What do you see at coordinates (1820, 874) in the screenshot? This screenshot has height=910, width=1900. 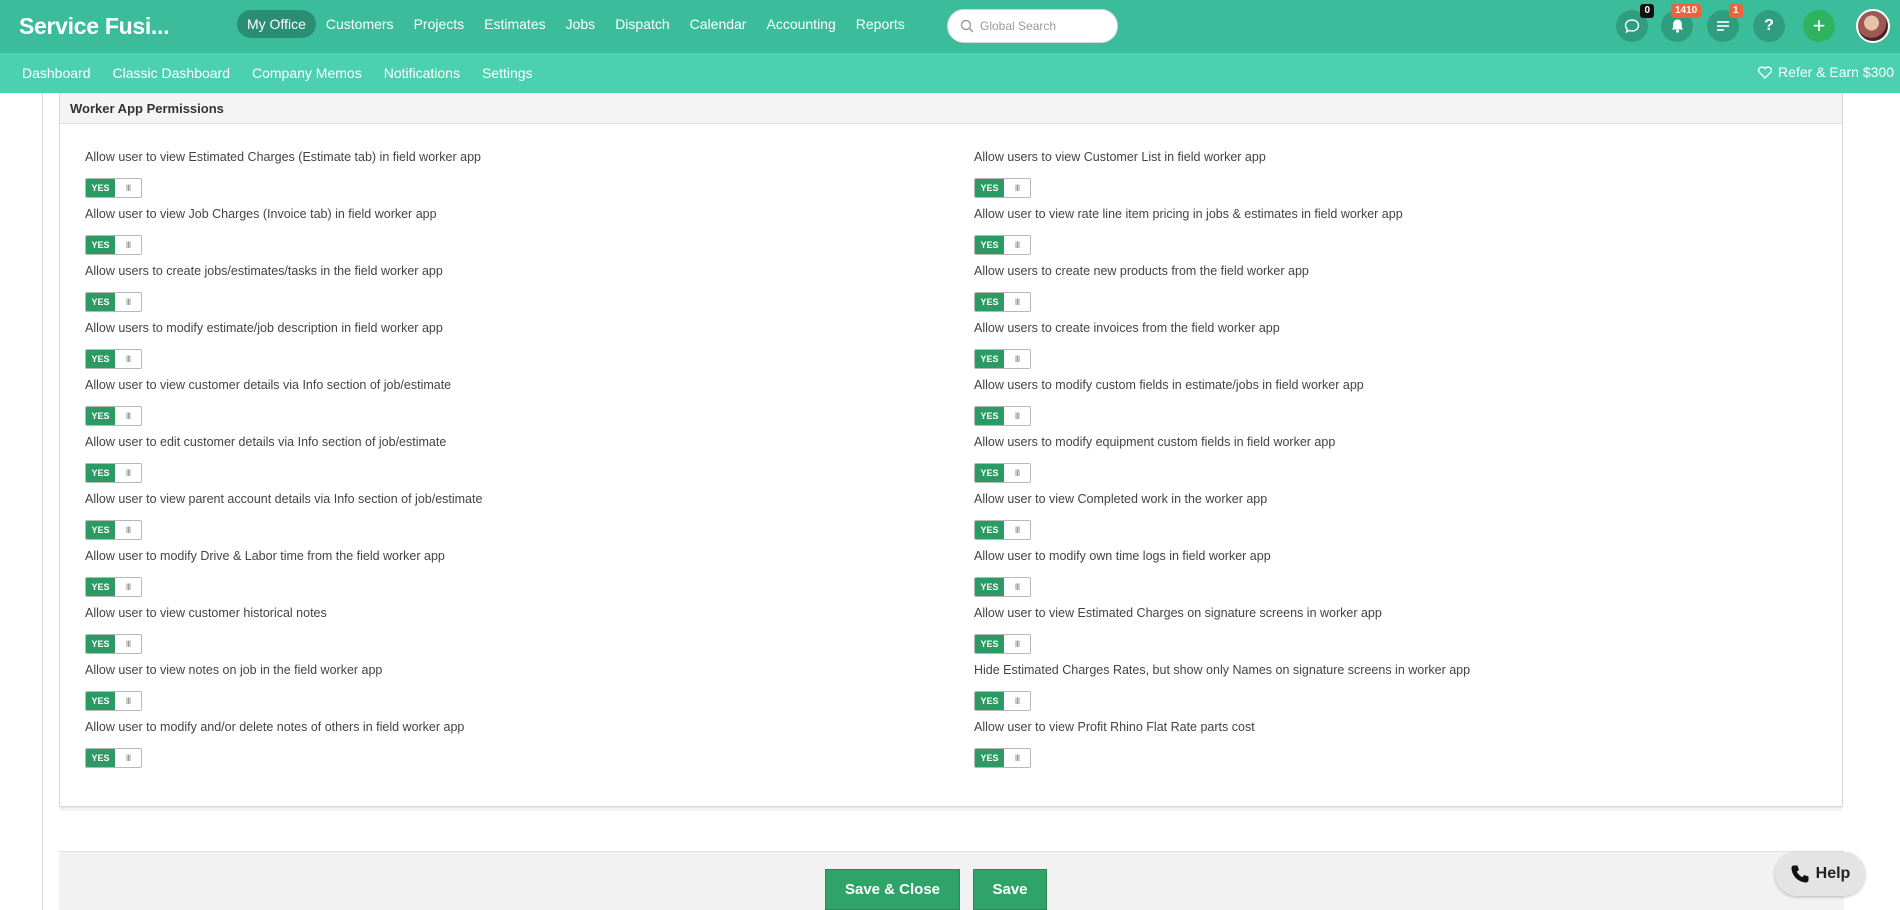 I see `help-button: Help` at bounding box center [1820, 874].